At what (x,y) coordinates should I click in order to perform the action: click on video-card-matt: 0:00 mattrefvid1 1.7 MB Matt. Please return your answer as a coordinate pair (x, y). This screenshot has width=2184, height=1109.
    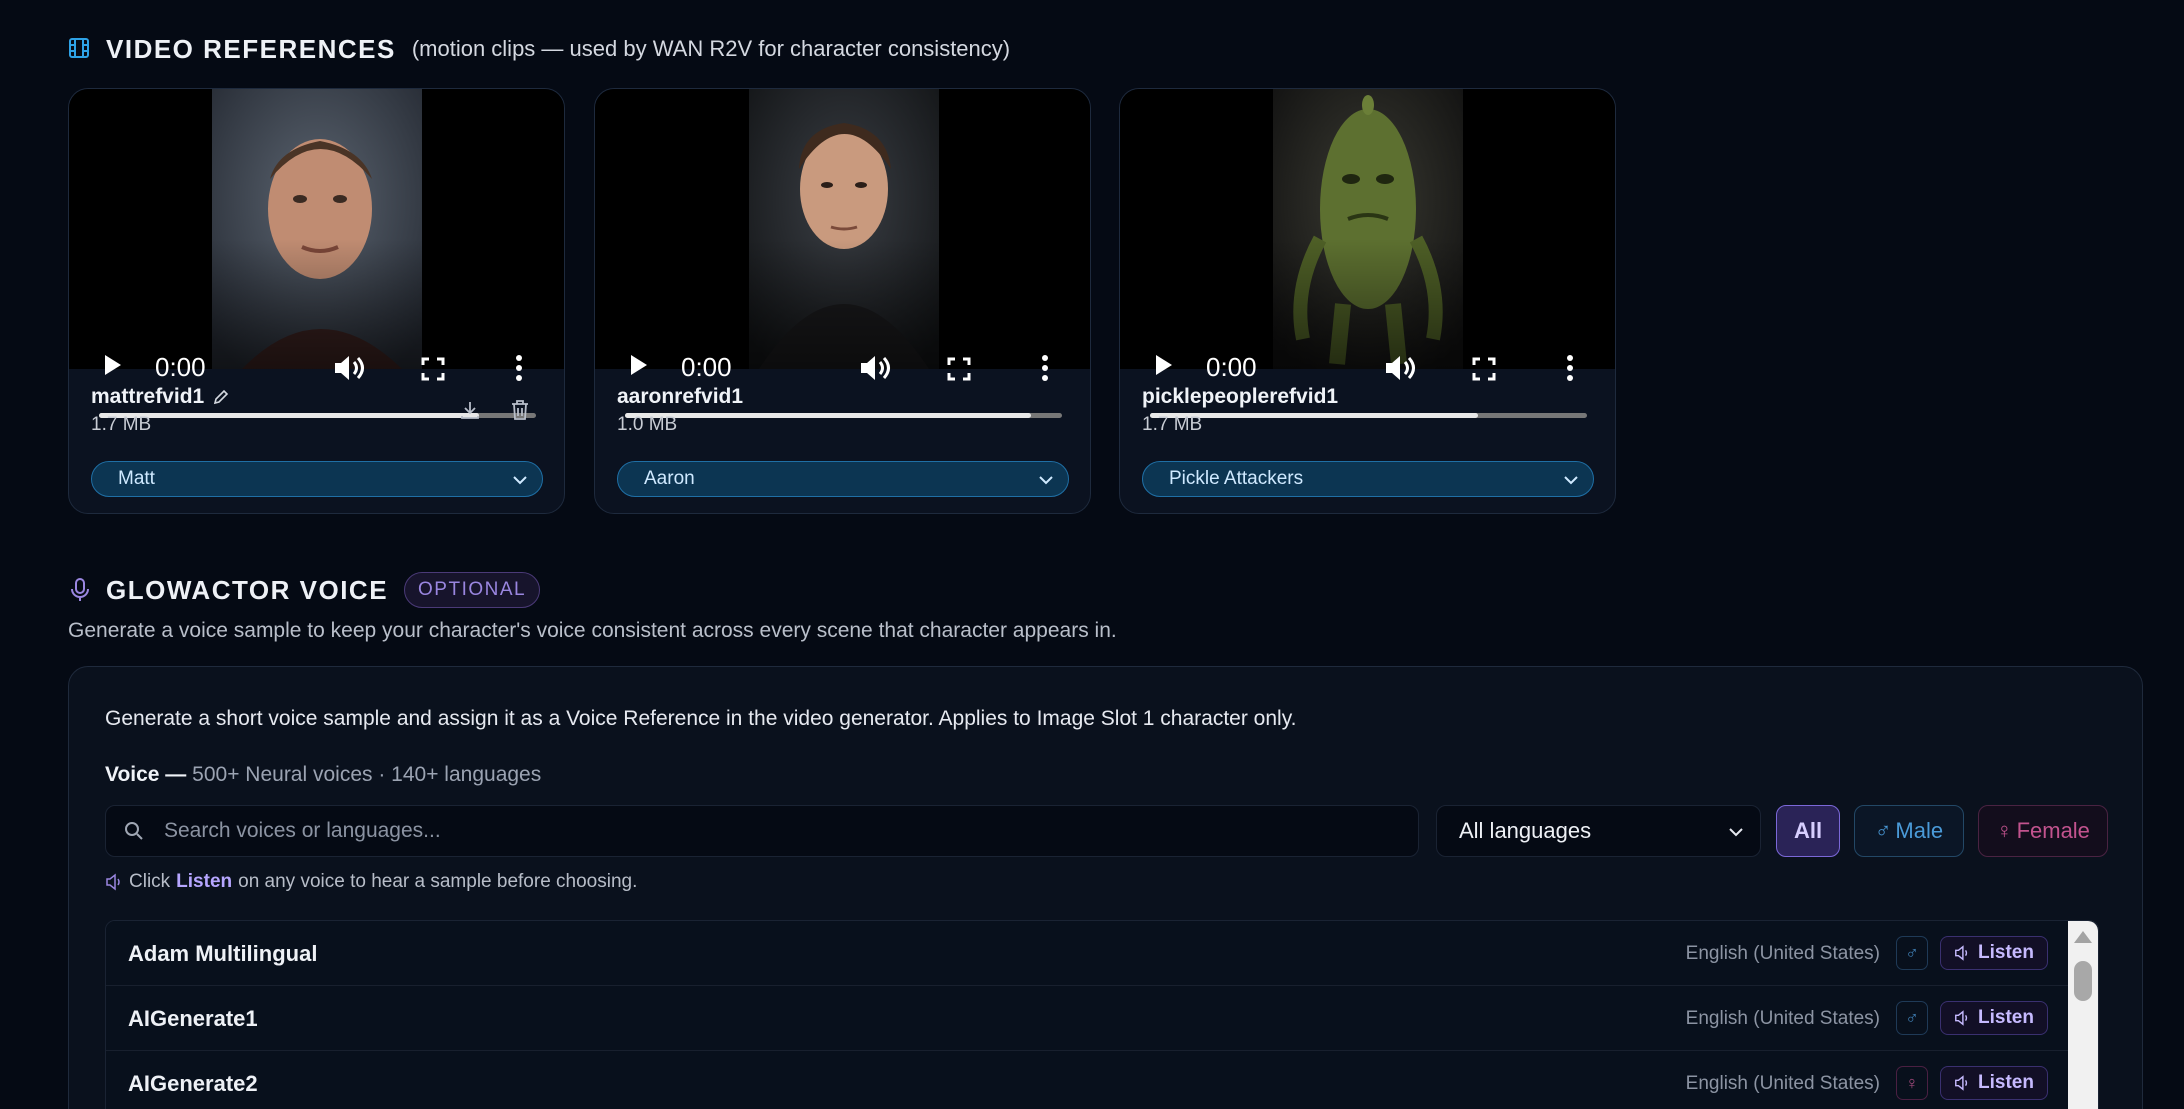
    Looking at the image, I should click on (316, 301).